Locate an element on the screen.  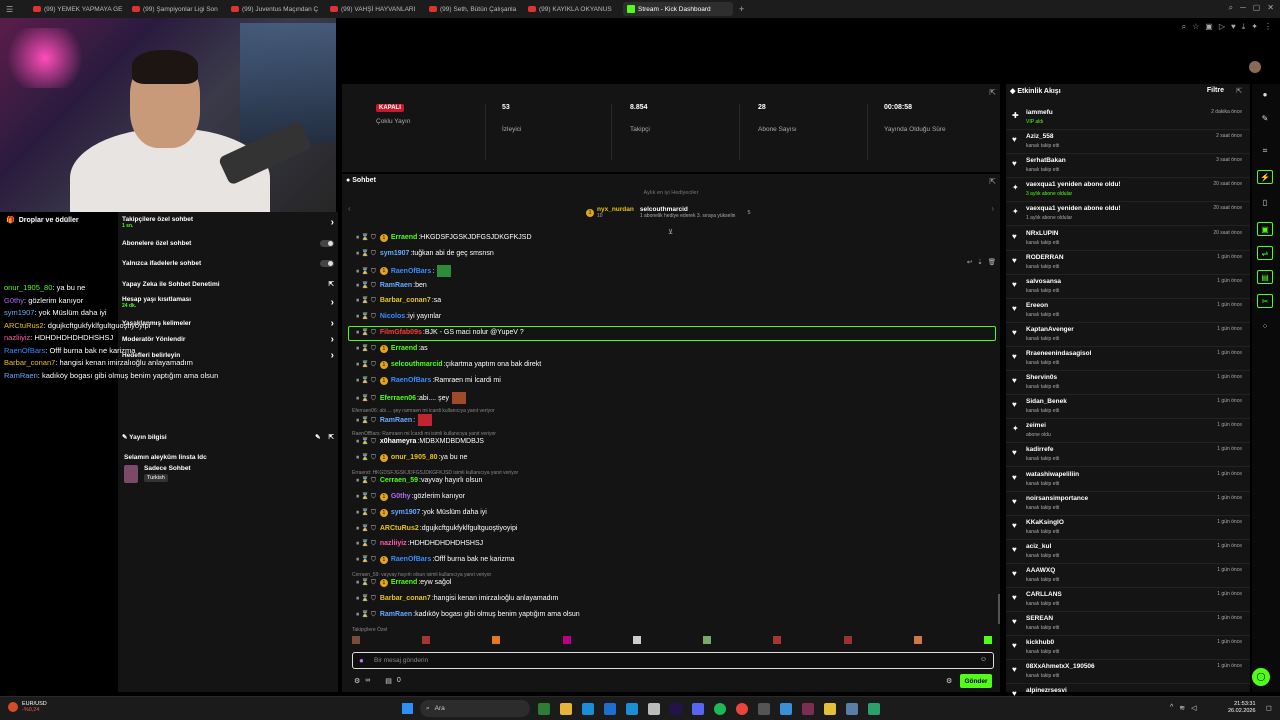
chat-scrollbar is located at coordinates (999, 609).